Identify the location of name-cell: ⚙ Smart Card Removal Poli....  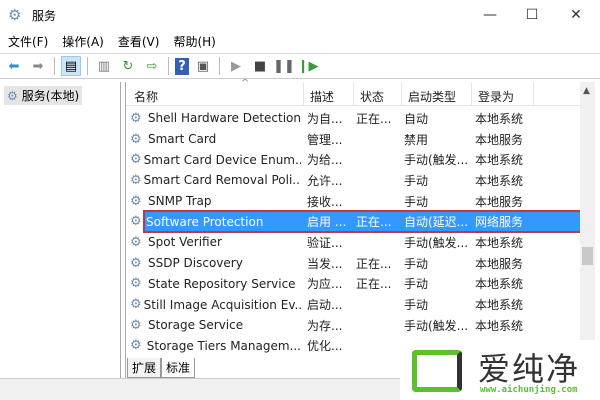
(213, 180).